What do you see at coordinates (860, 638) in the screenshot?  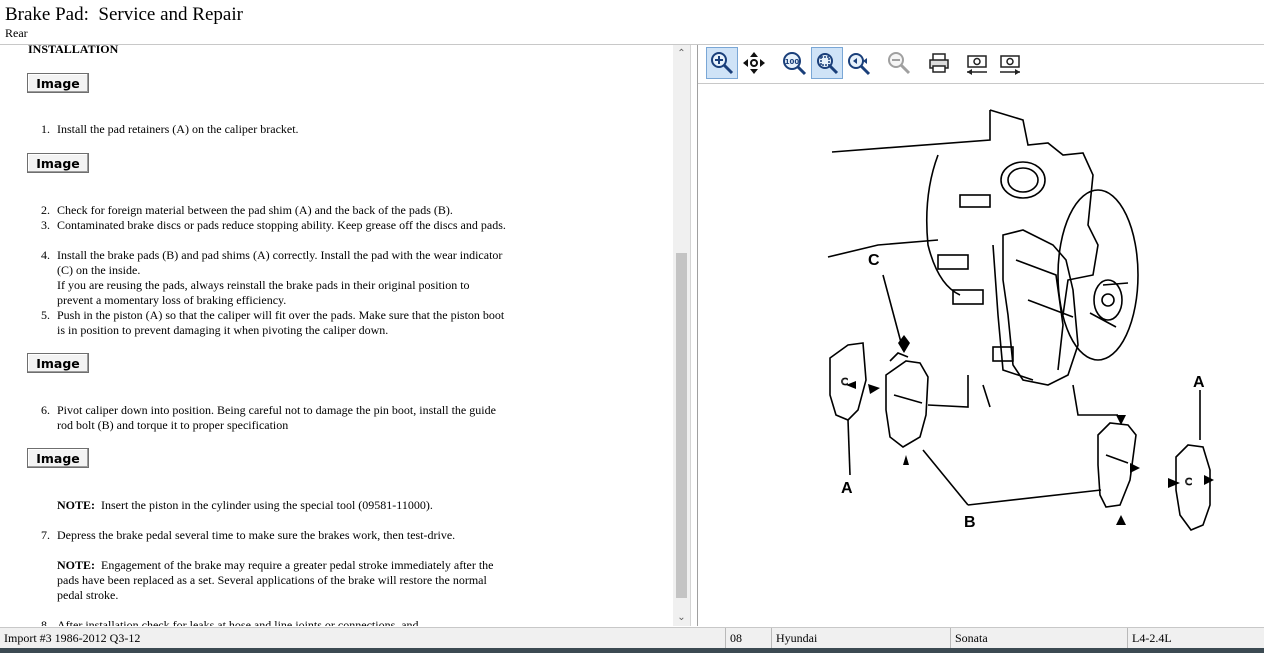 I see `status-make: Hyundai` at bounding box center [860, 638].